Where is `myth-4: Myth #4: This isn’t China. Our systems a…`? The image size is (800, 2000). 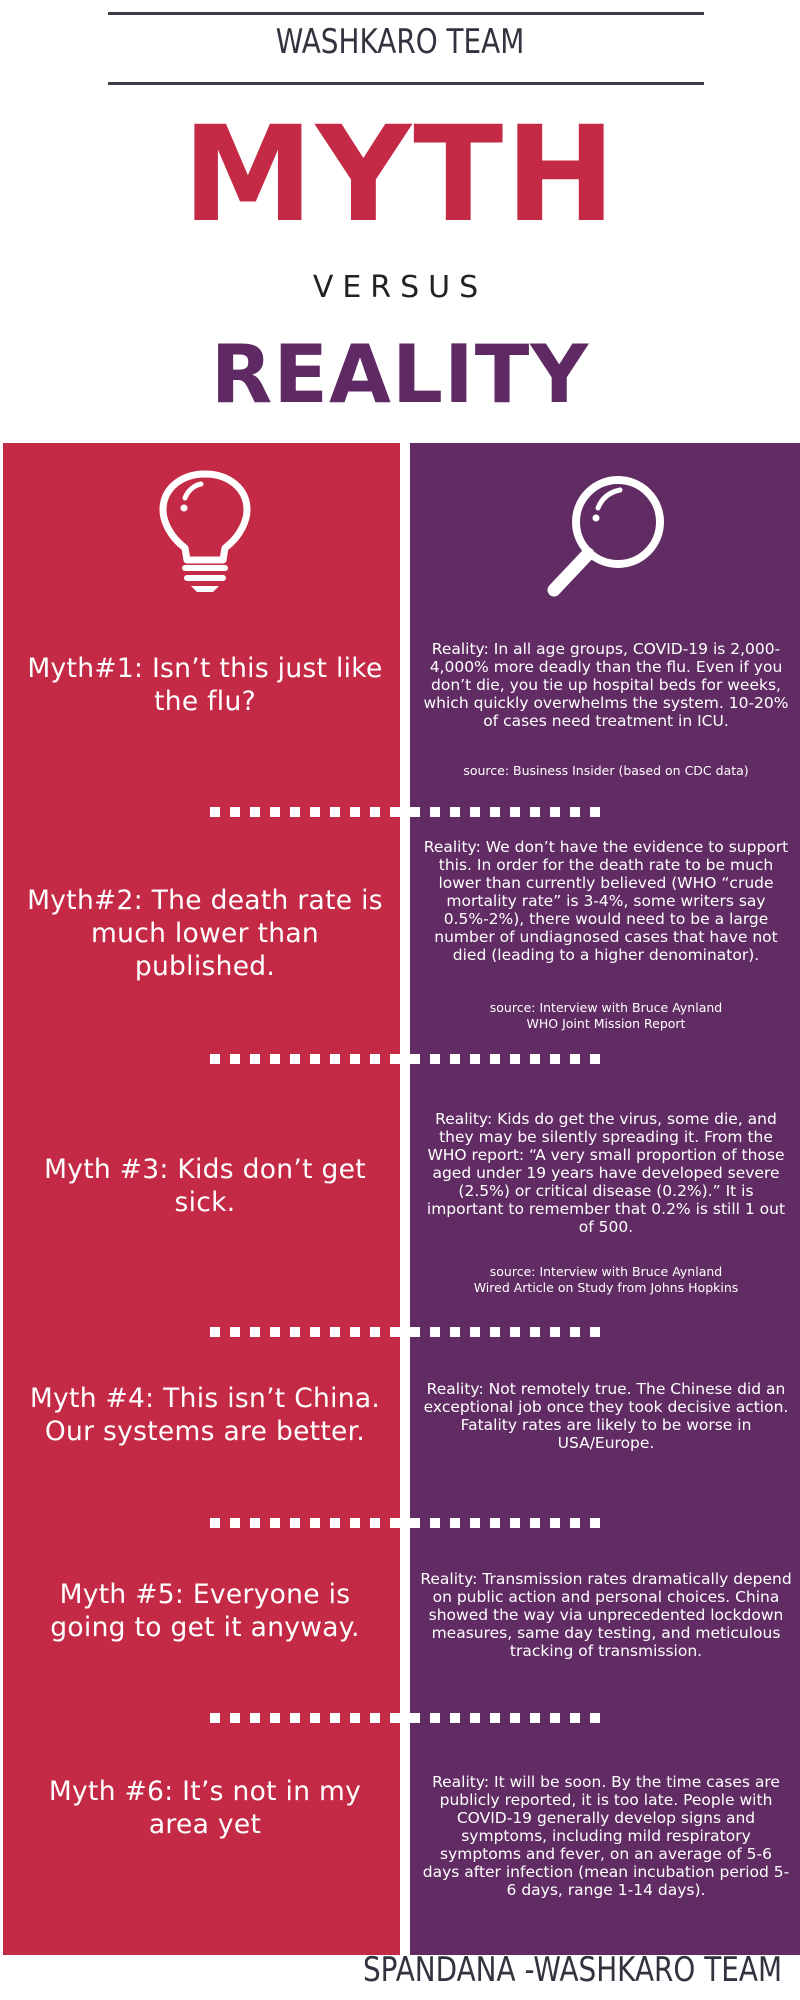 myth-4: Myth #4: This isn’t China. Our systems a… is located at coordinates (205, 1415).